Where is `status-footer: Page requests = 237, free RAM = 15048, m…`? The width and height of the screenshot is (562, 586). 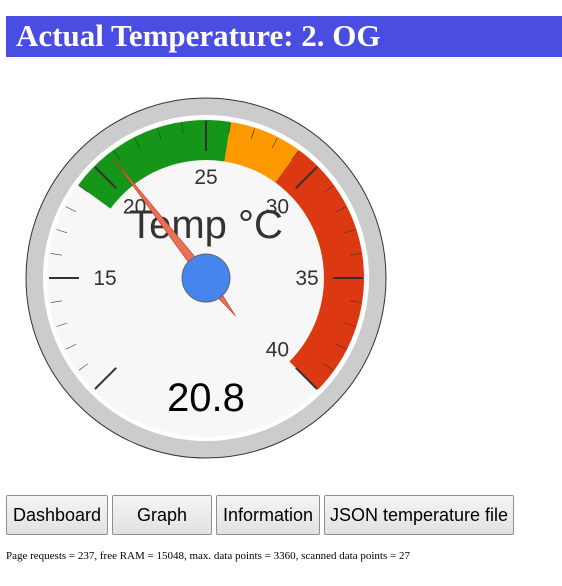 status-footer: Page requests = 237, free RAM = 15048, m… is located at coordinates (208, 556).